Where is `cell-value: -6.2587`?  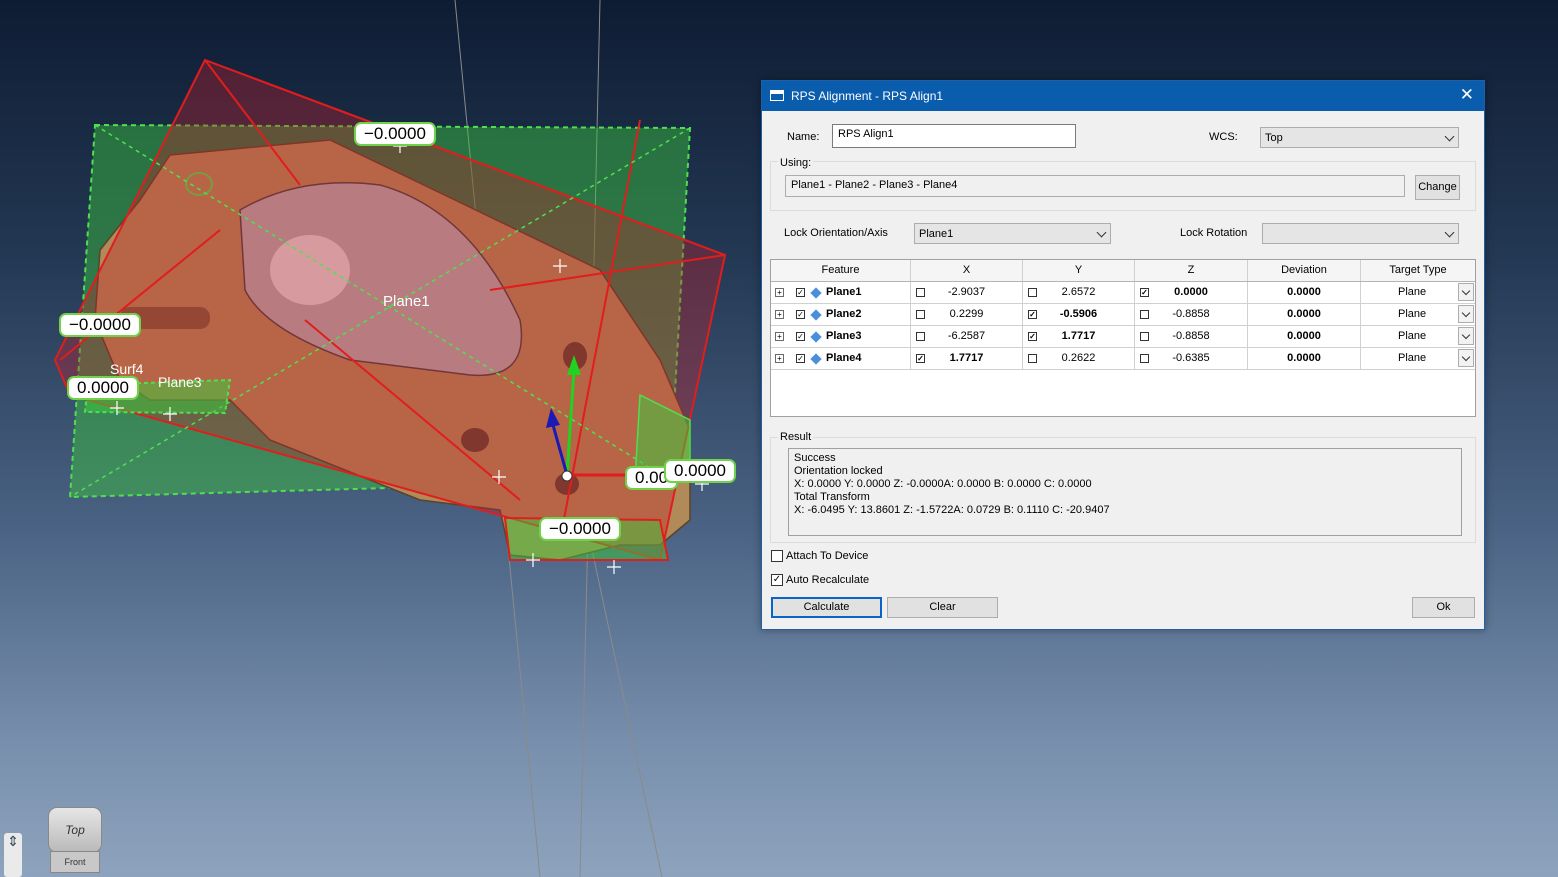
cell-value: -6.2587 is located at coordinates (966, 336).